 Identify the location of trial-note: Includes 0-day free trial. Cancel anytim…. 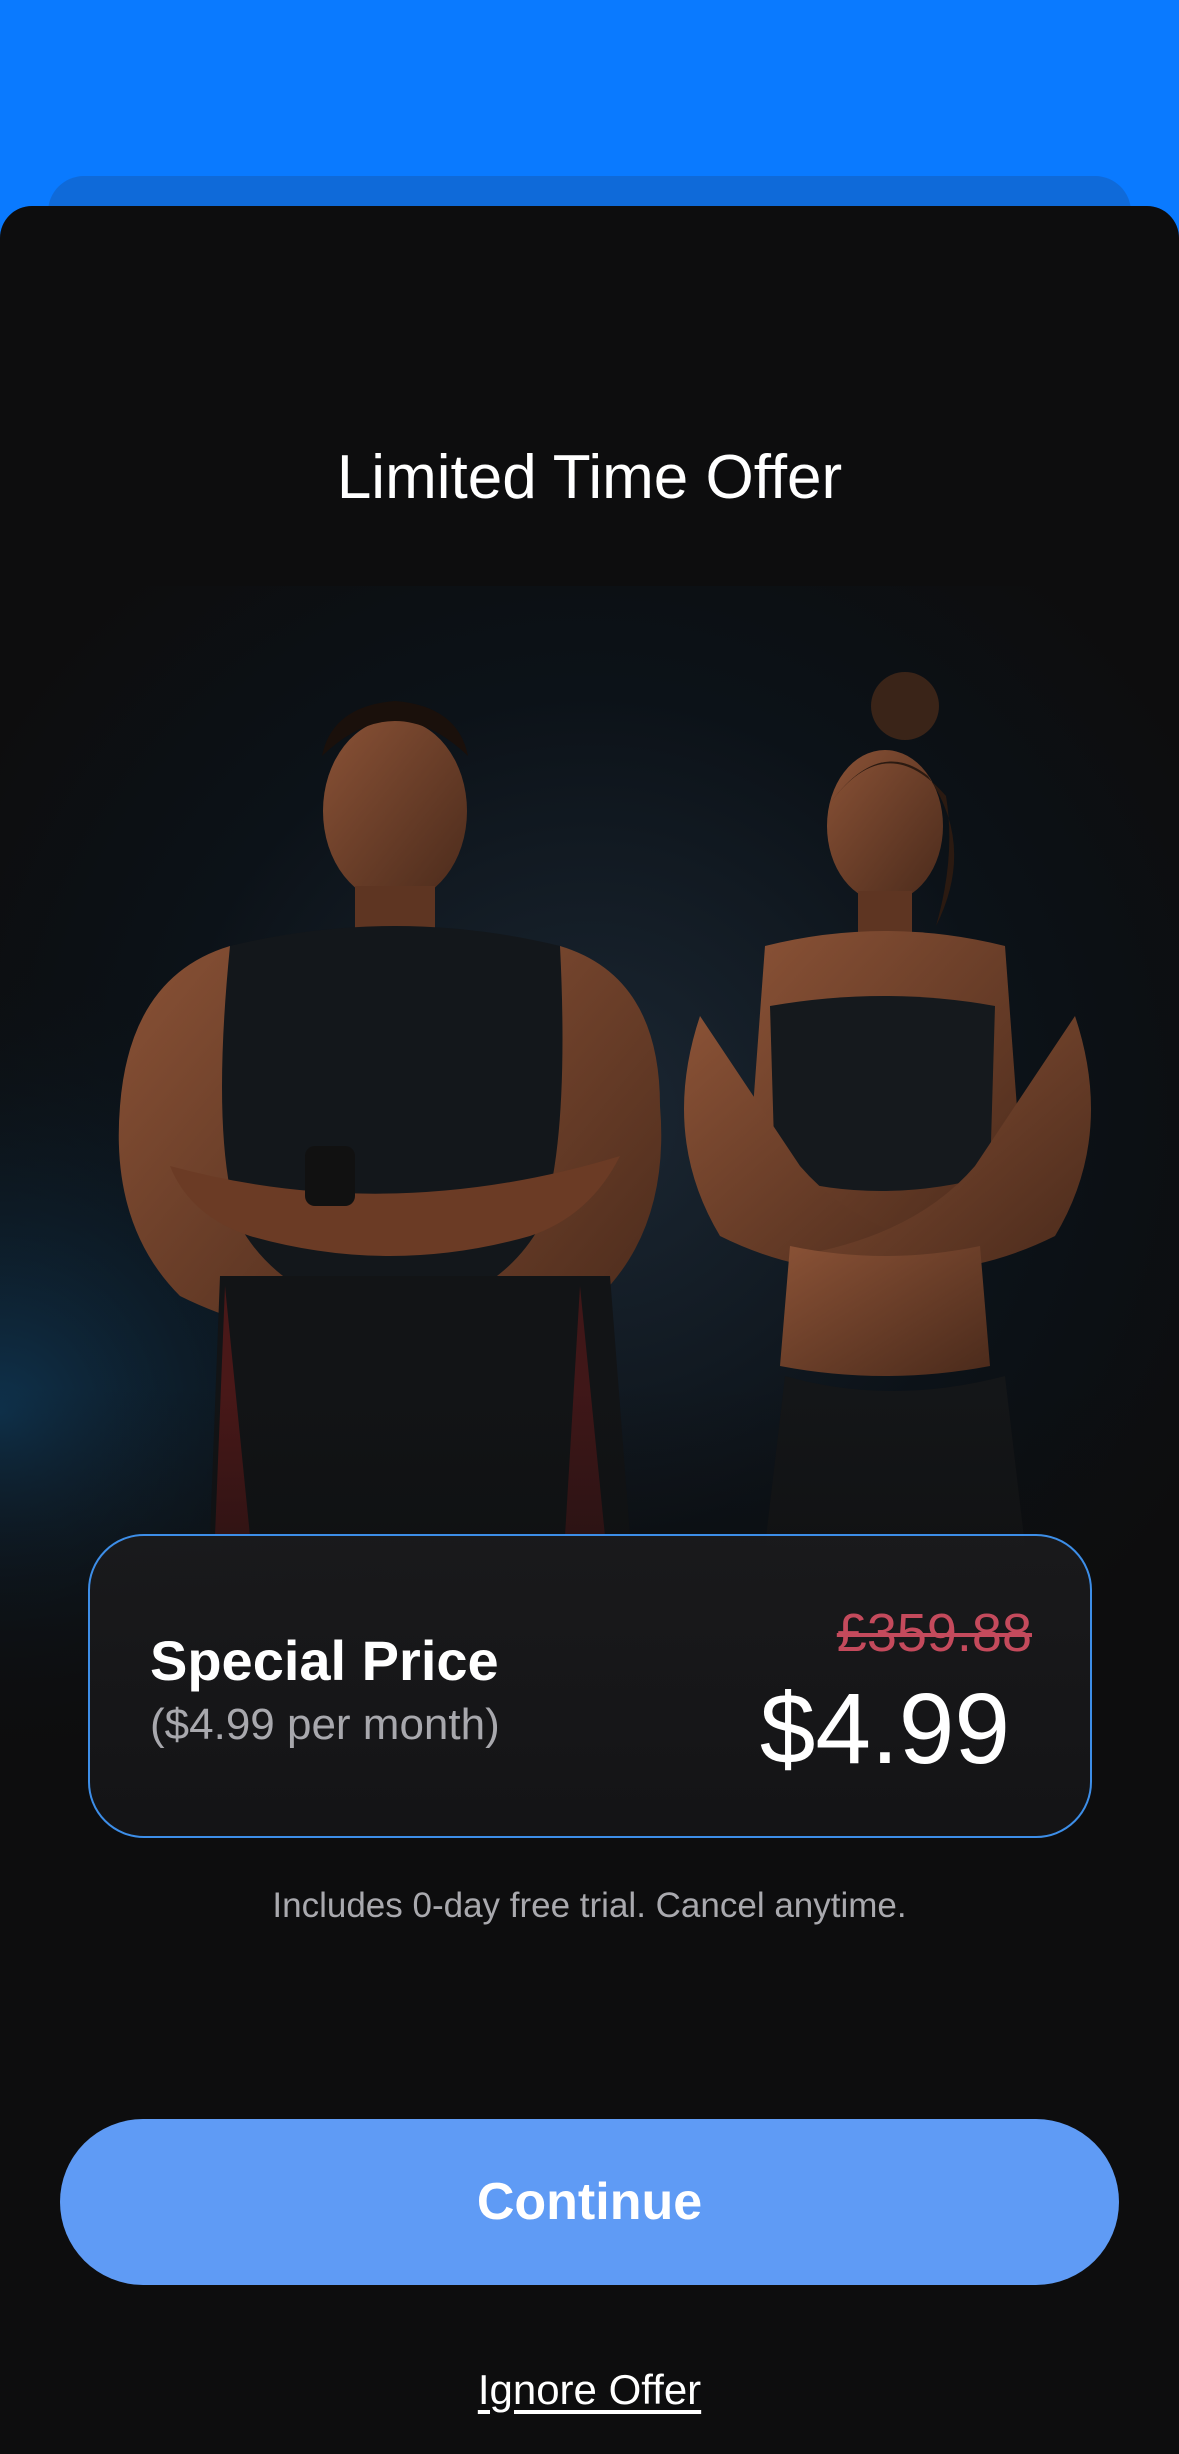
(589, 1905).